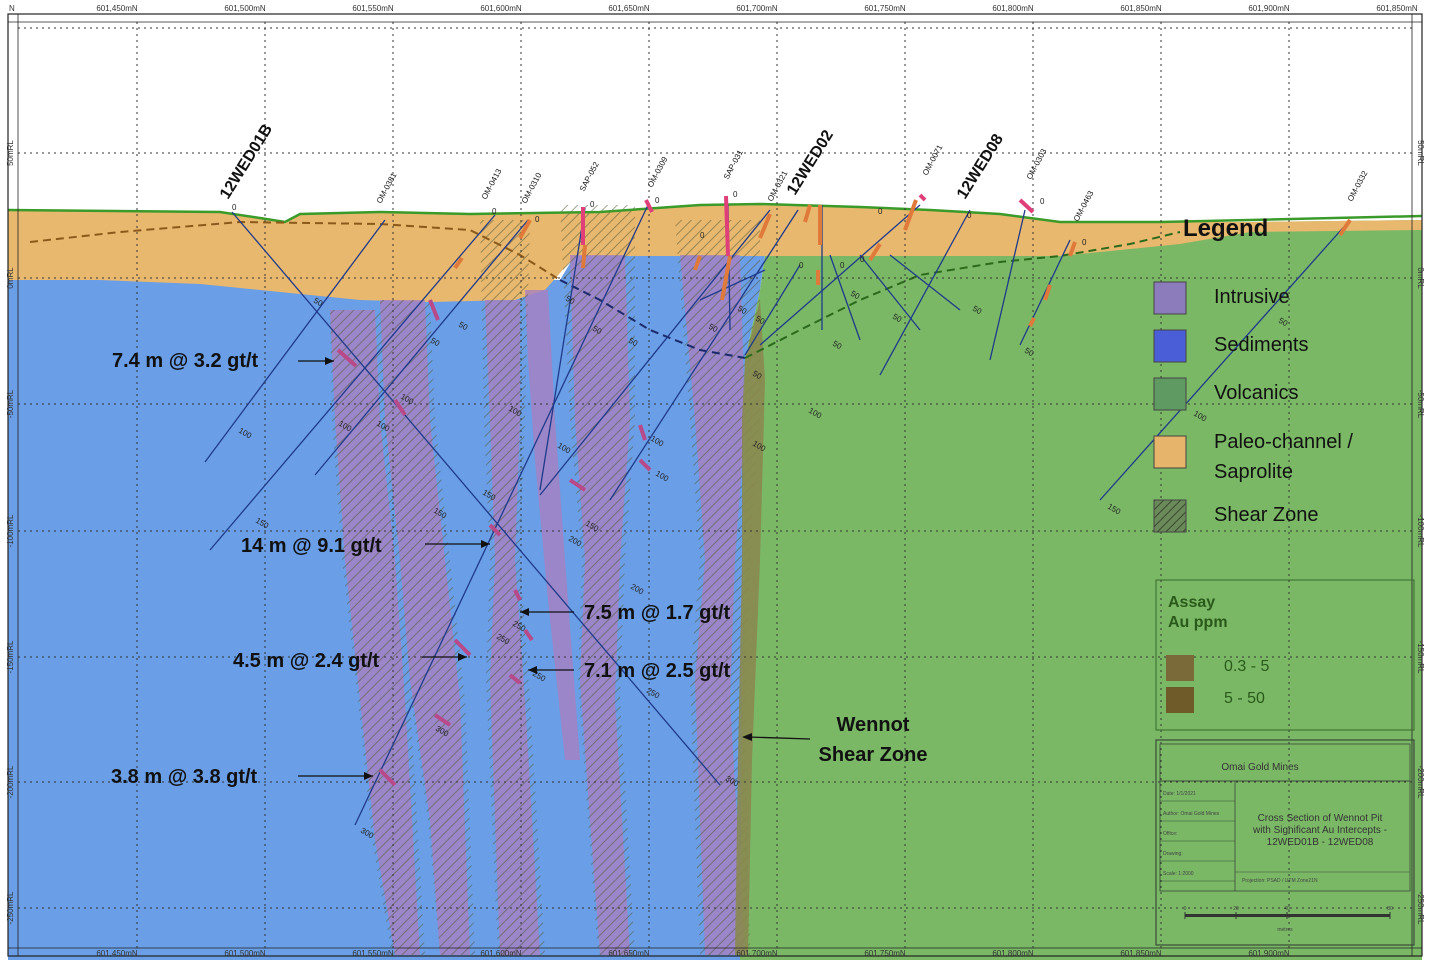 The width and height of the screenshot is (1429, 966). I want to click on title-block-title-line: Cross Section of Wennot Pit, so click(1320, 818).